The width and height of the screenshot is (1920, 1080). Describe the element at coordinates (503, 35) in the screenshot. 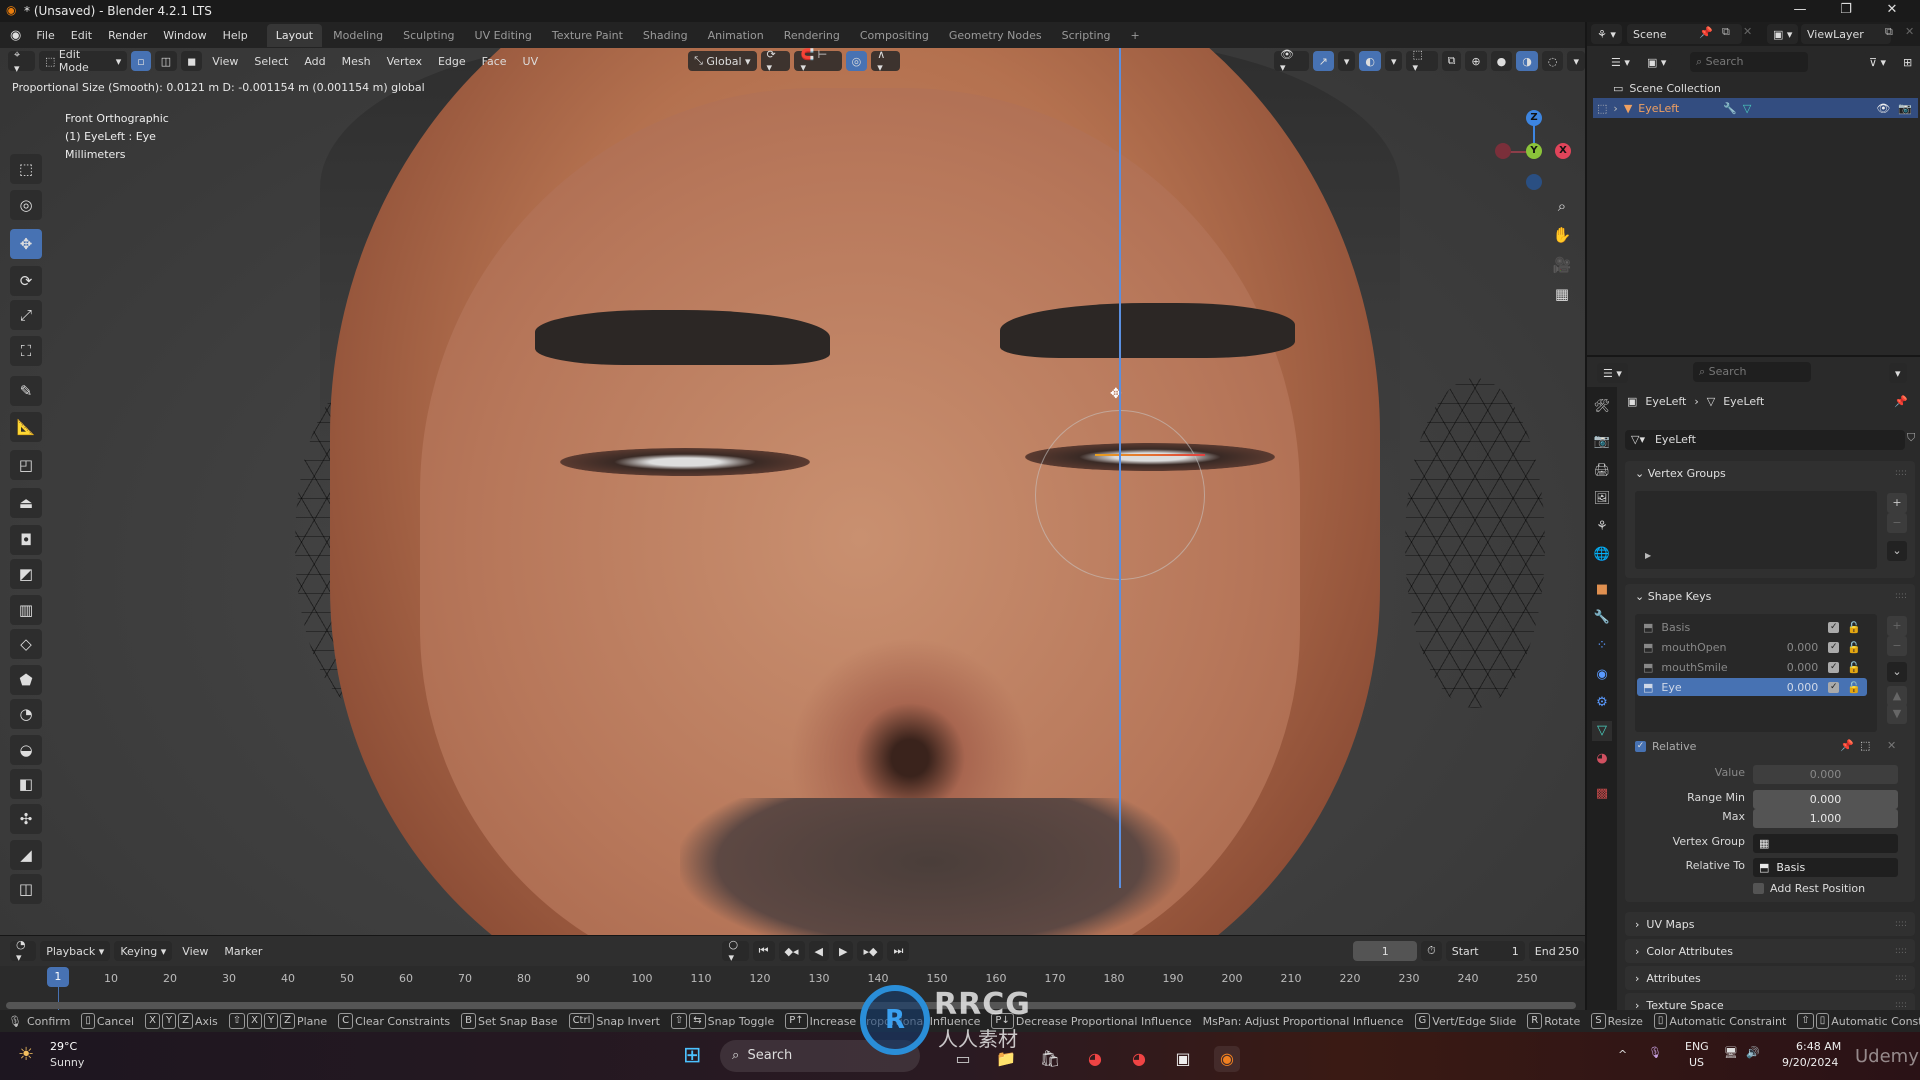

I see `tab-uv-editing: UV Editing` at that location.